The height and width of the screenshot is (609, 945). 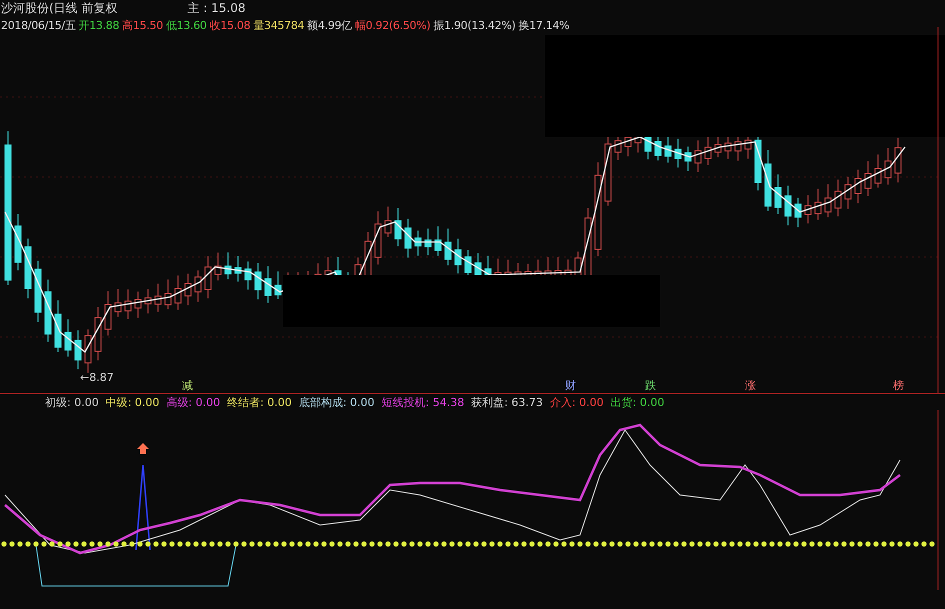 I want to click on event-marker: 榜, so click(x=898, y=385).